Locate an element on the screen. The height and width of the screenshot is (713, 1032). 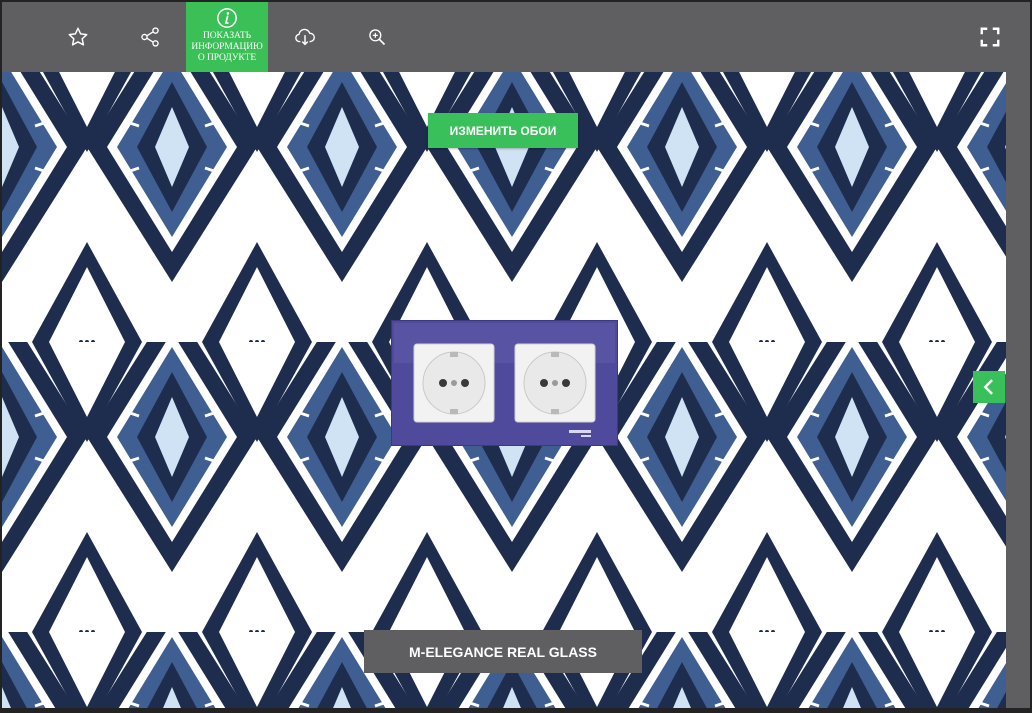
share-button is located at coordinates (150, 37).